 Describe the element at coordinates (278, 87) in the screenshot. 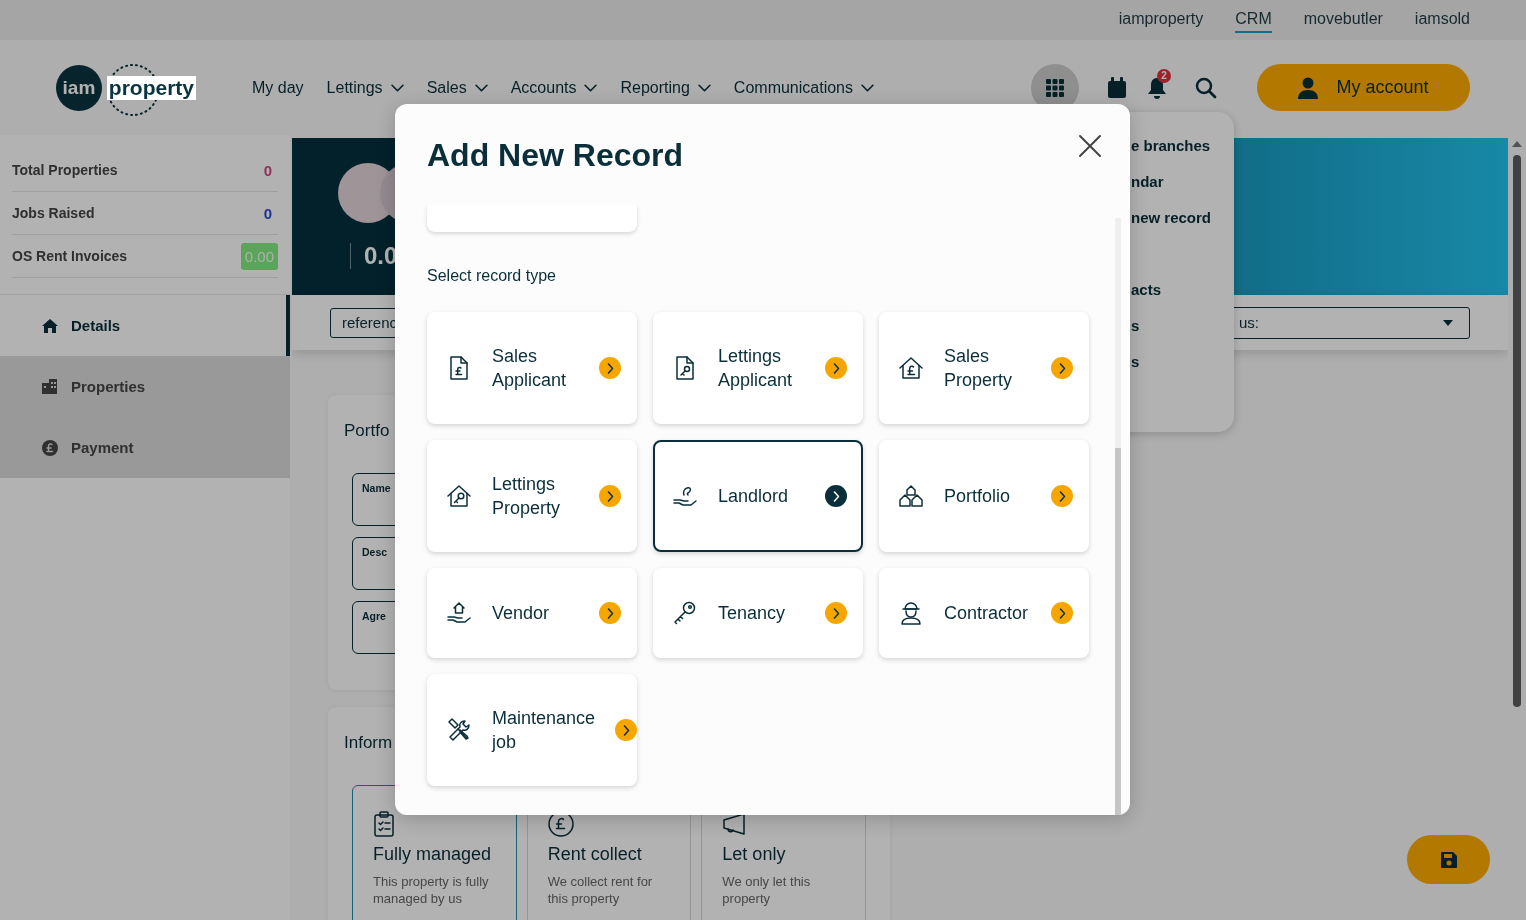

I see `nav-menu-item: My day` at that location.